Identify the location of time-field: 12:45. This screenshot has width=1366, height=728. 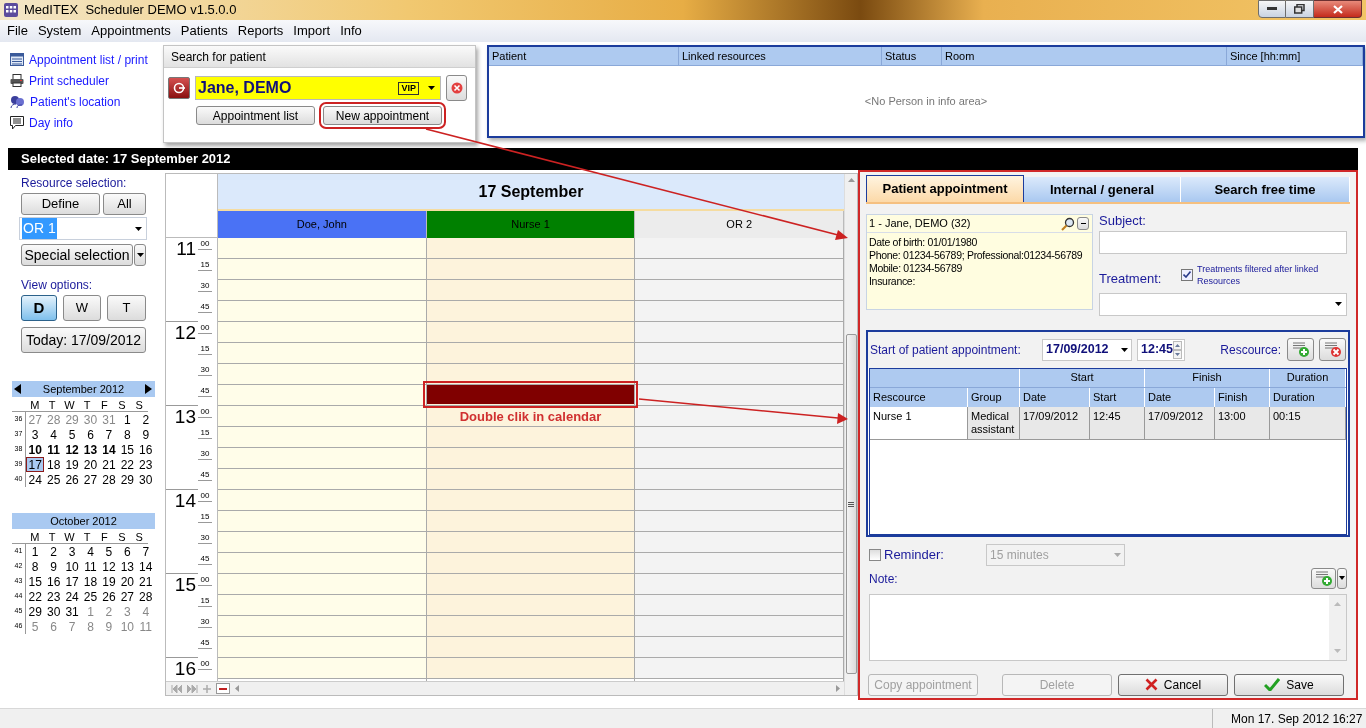
(1161, 349).